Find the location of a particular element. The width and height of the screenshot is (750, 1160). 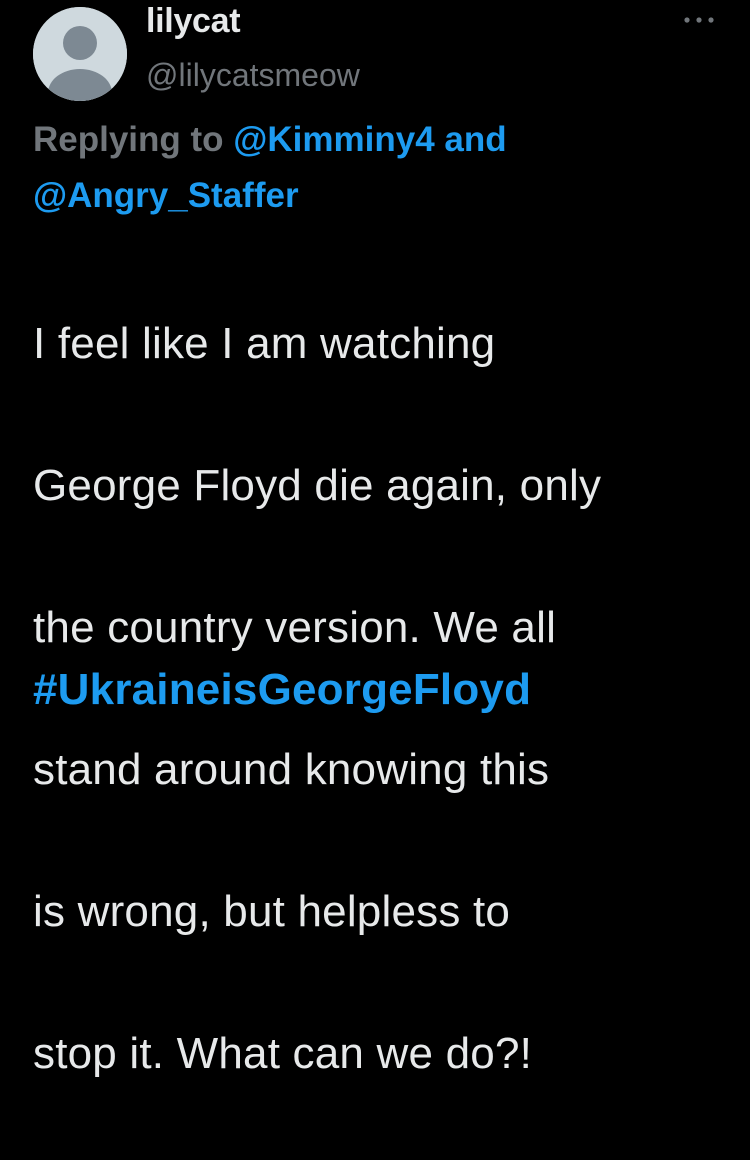

tweet-text-line: stop it. What can we do?! is located at coordinates (283, 1053).